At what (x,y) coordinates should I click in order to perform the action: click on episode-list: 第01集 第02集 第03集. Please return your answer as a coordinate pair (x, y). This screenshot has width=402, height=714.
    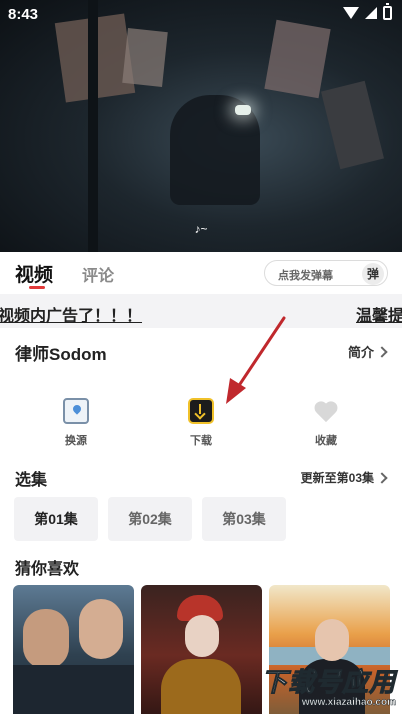
    Looking at the image, I should click on (150, 519).